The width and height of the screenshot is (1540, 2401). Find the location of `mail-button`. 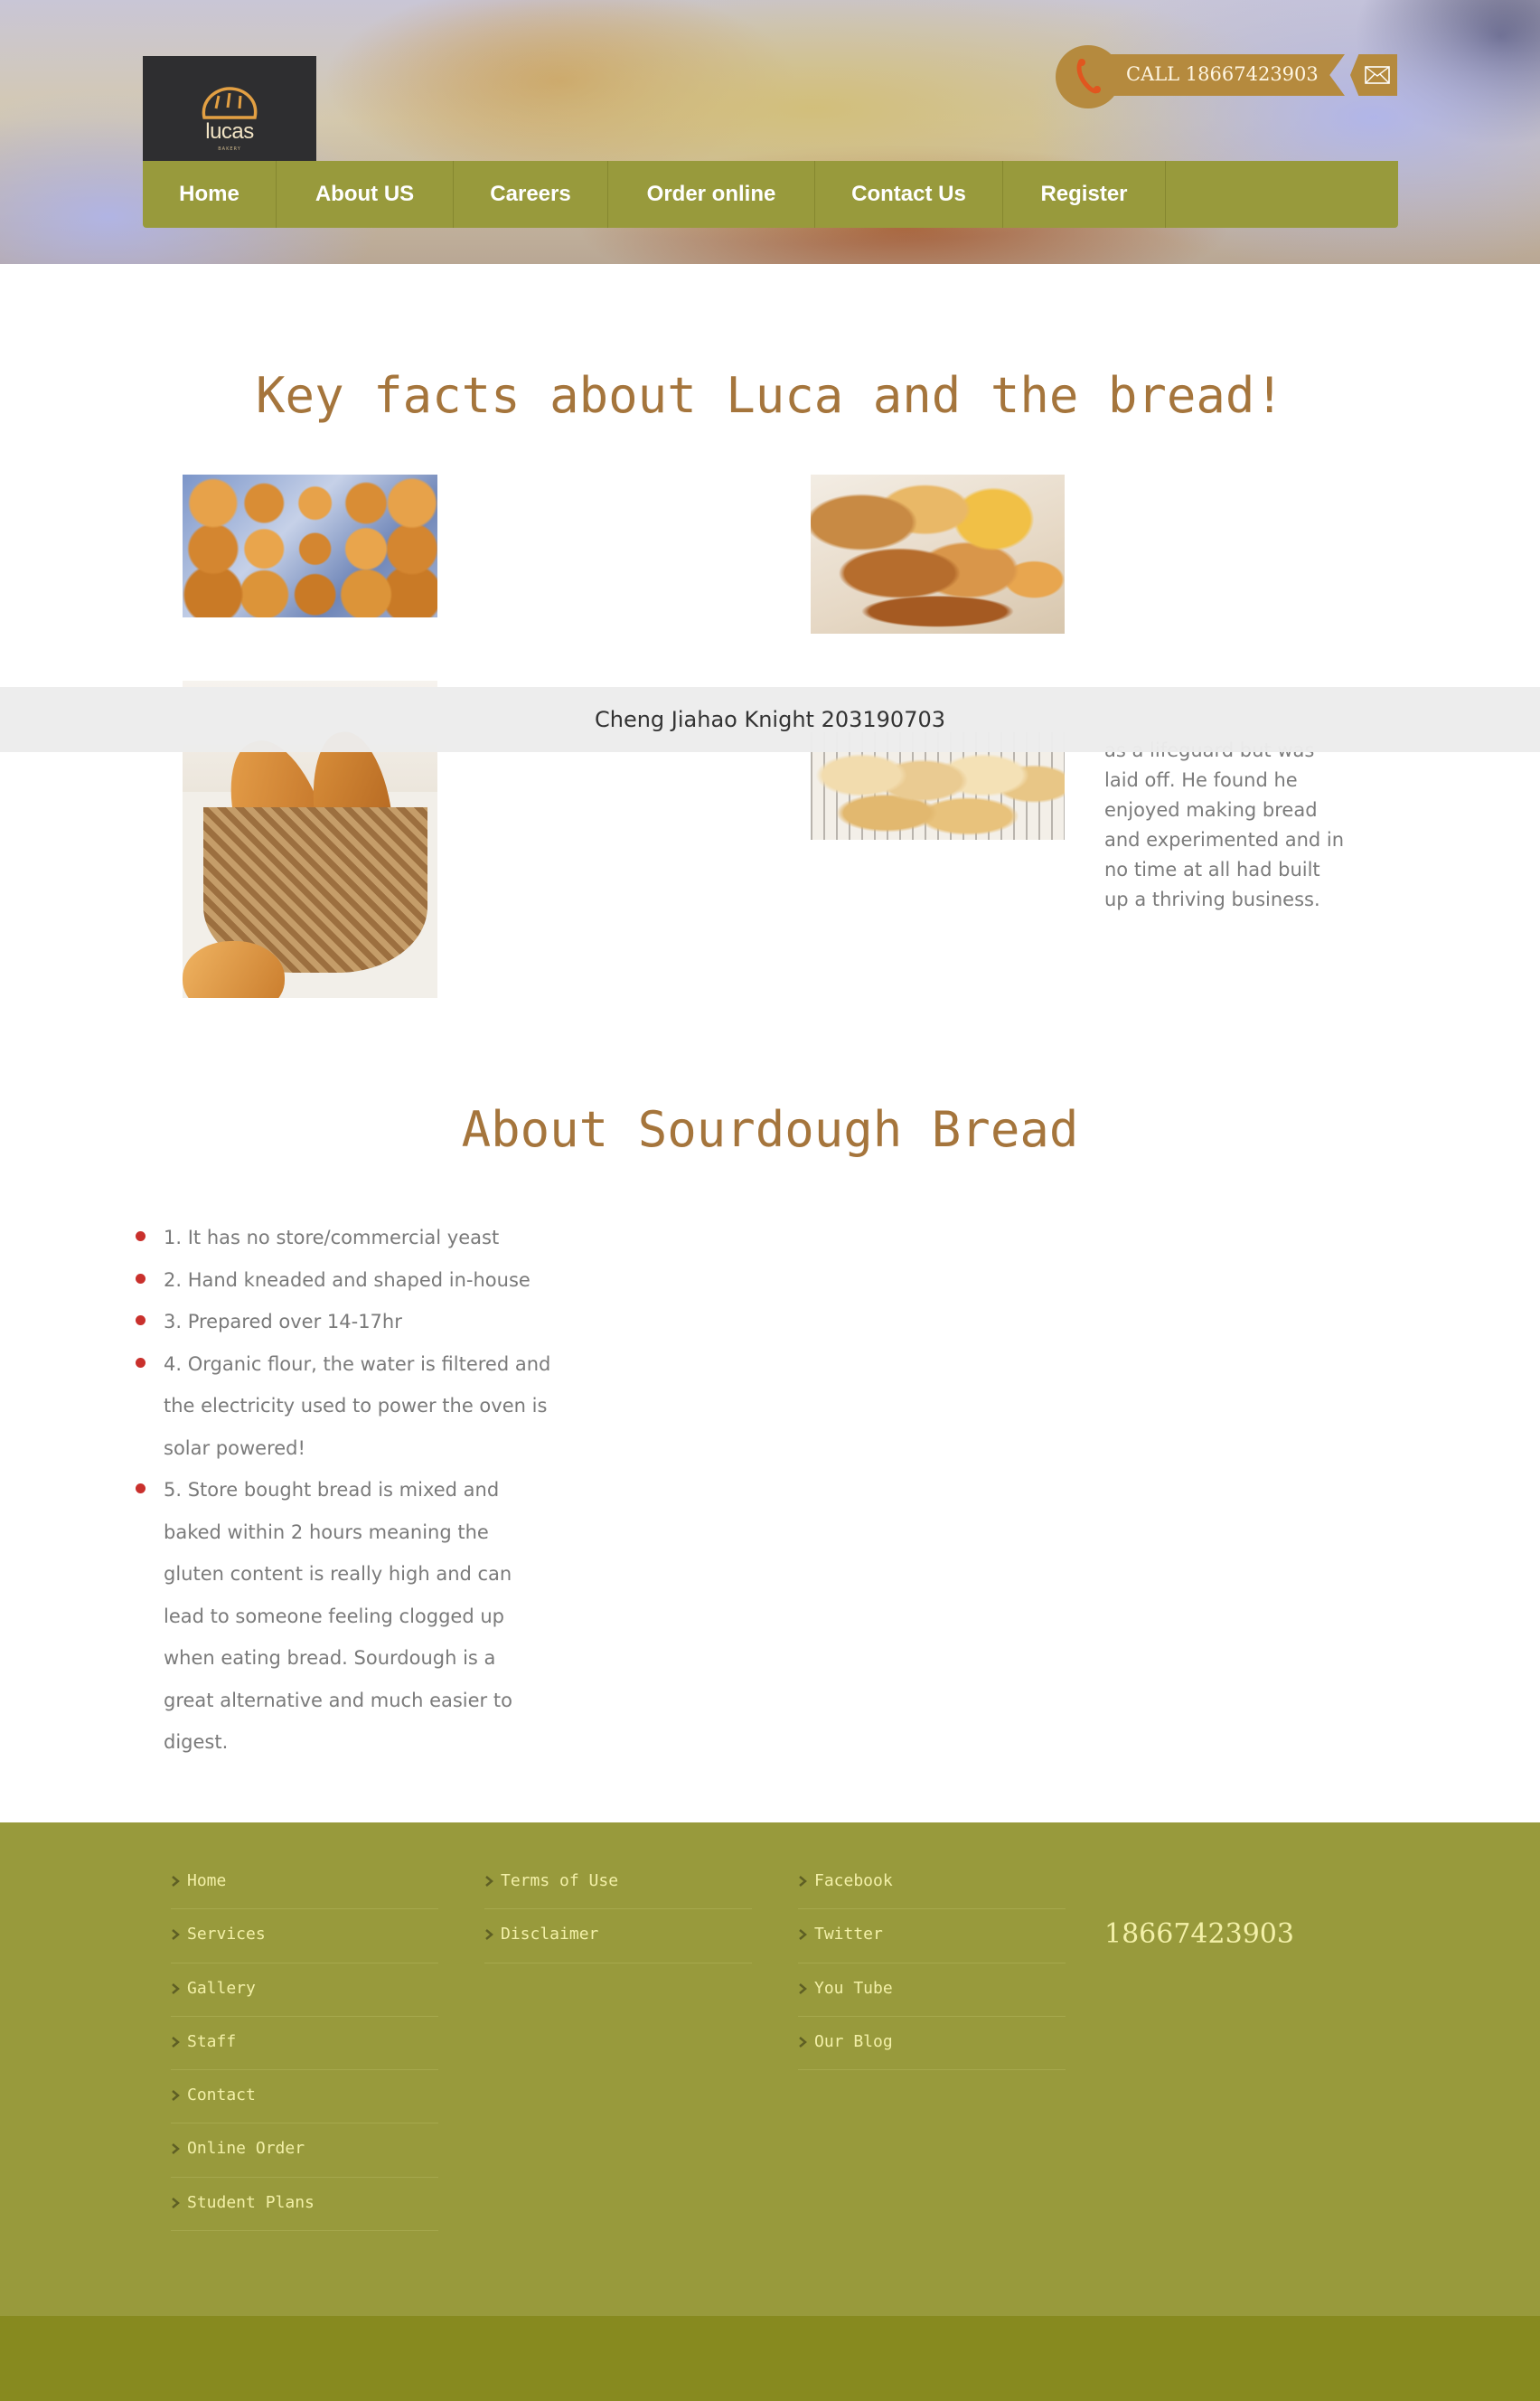

mail-button is located at coordinates (1373, 75).